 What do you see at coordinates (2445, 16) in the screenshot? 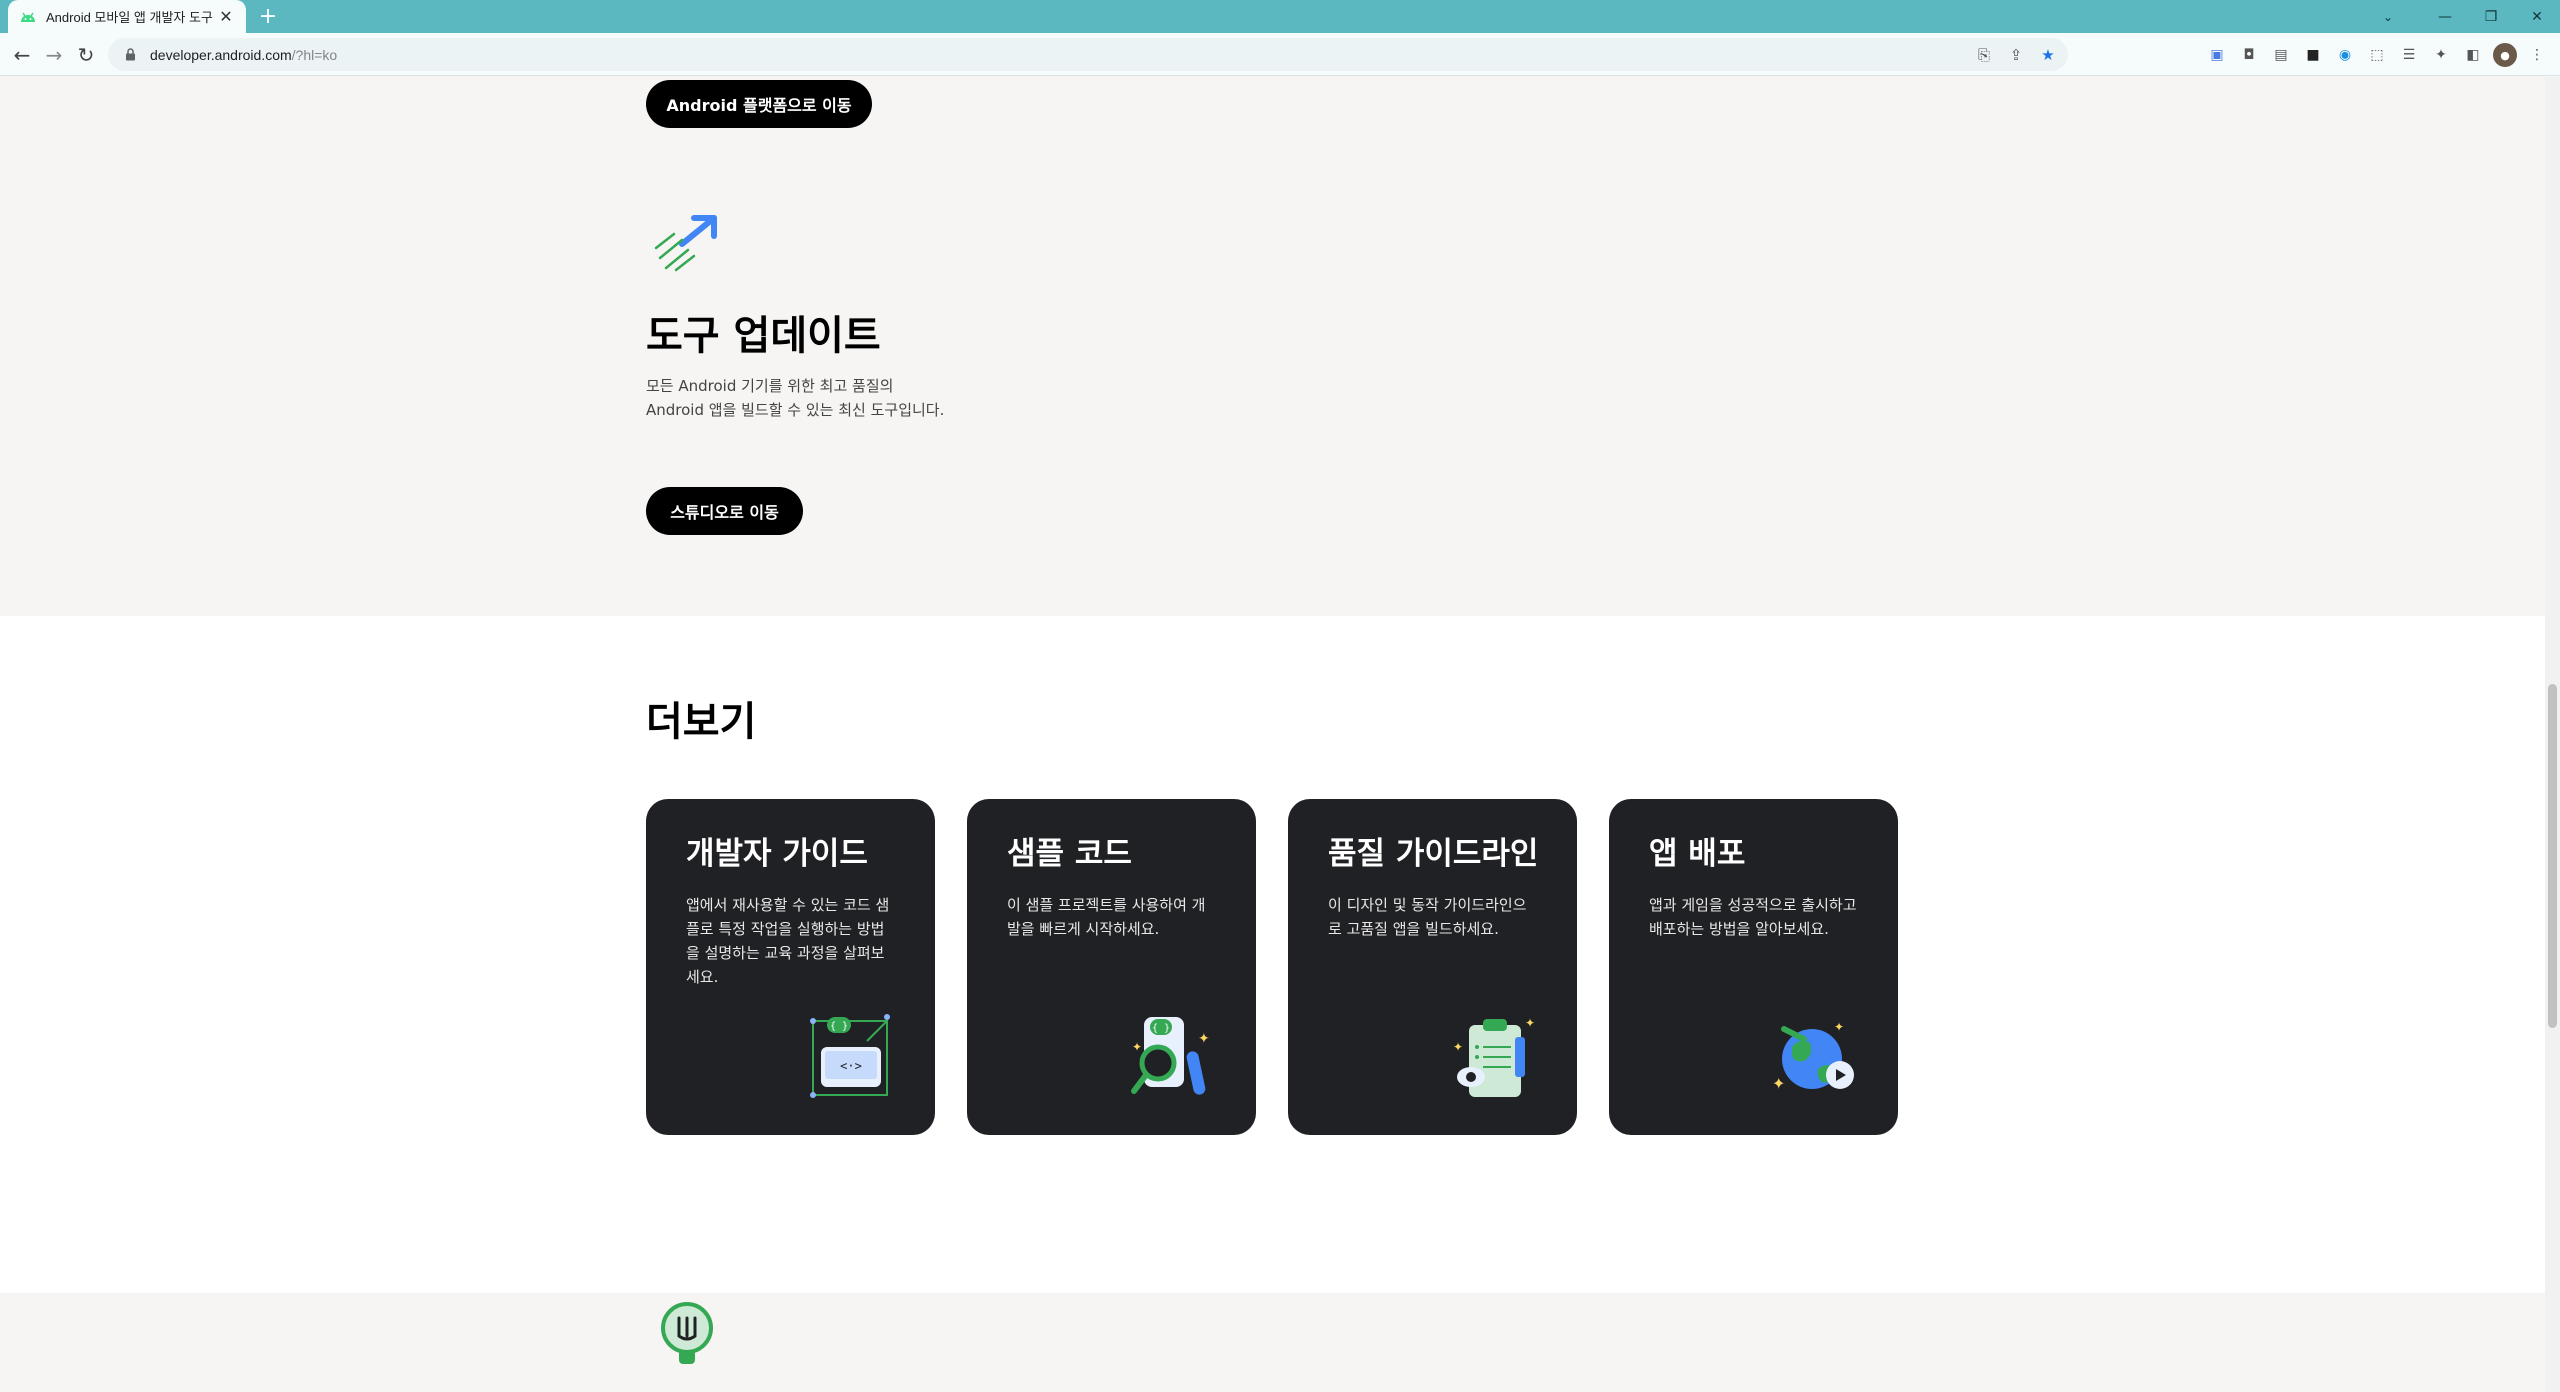
I see `minimize-icon: —` at bounding box center [2445, 16].